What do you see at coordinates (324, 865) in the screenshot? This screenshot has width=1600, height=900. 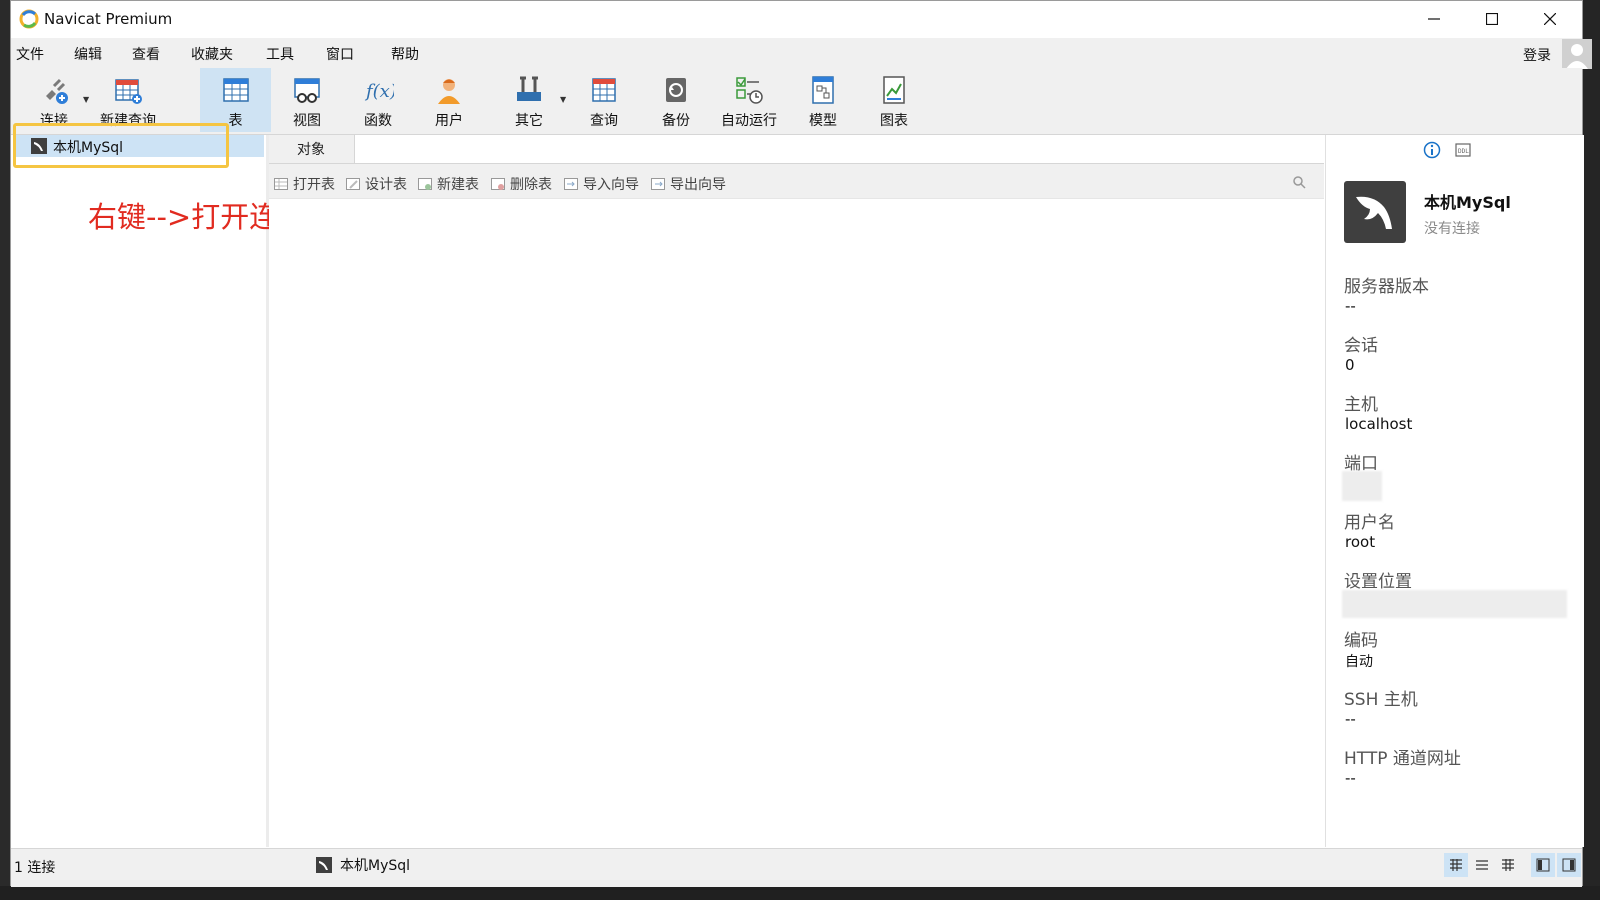 I see `mysql-connection-icon` at bounding box center [324, 865].